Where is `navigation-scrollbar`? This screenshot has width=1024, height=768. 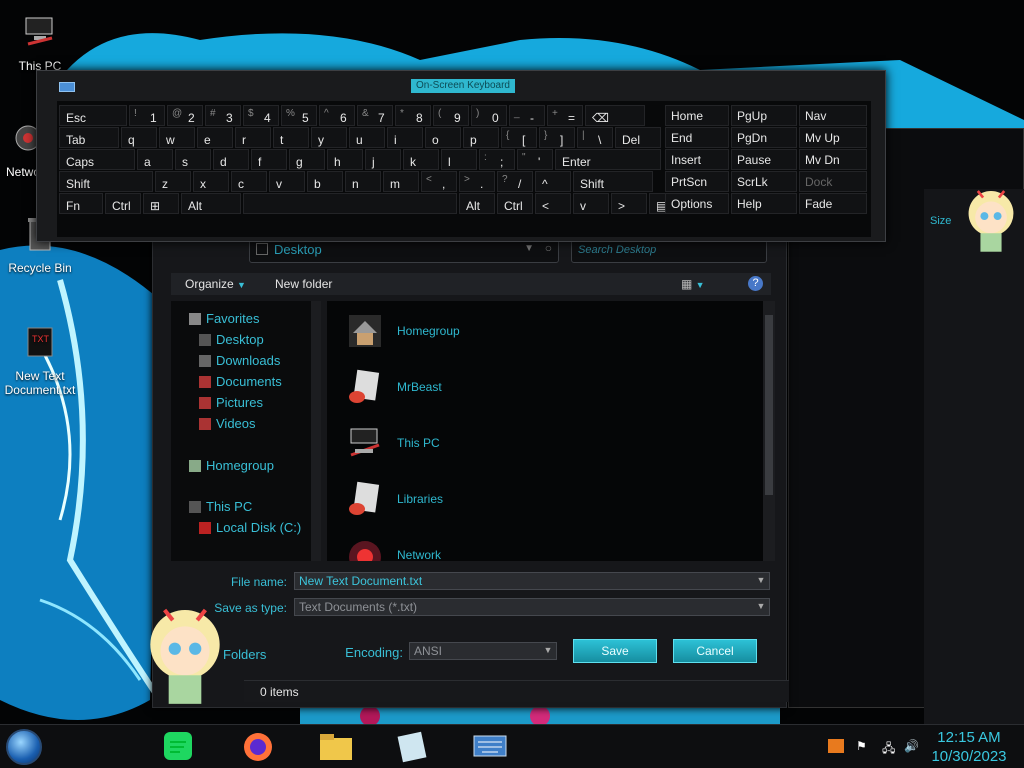
navigation-scrollbar is located at coordinates (316, 431).